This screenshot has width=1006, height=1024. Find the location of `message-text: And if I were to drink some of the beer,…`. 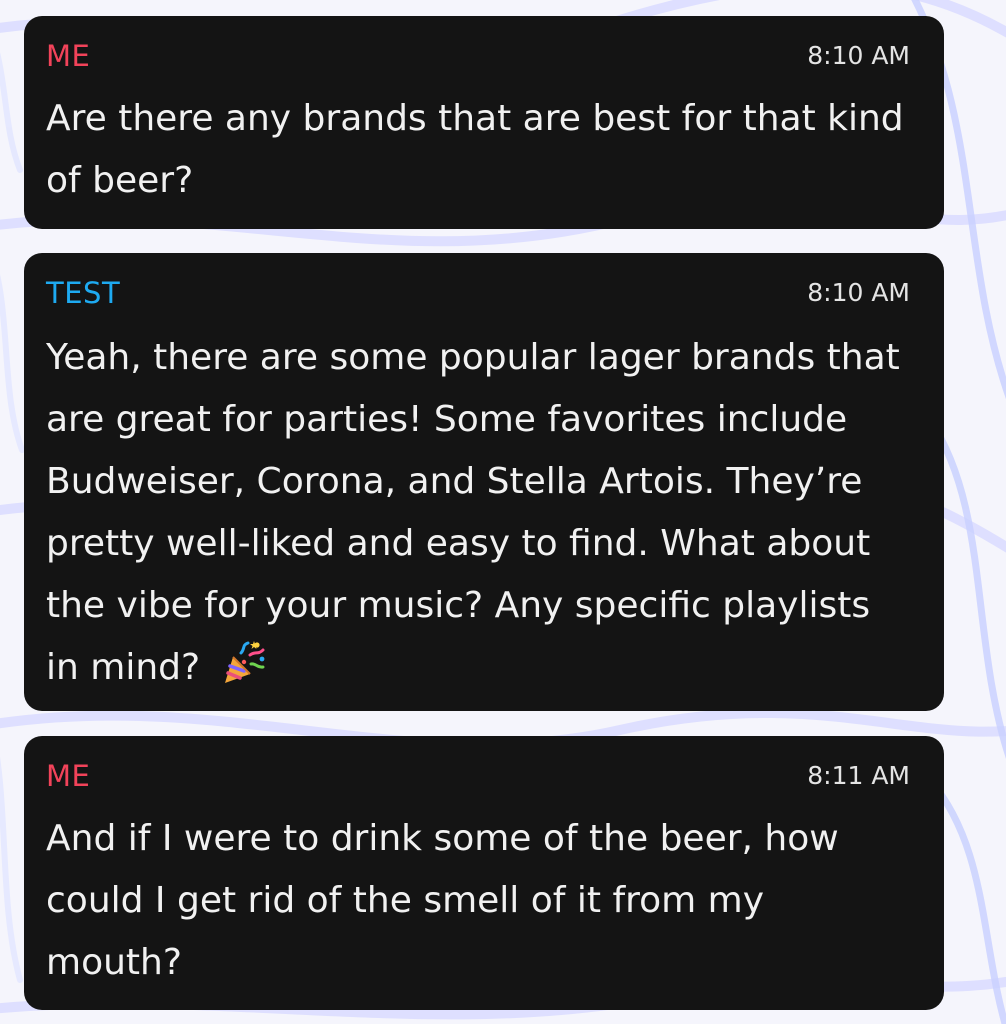

message-text: And if I were to drink some of the beer,… is located at coordinates (442, 900).